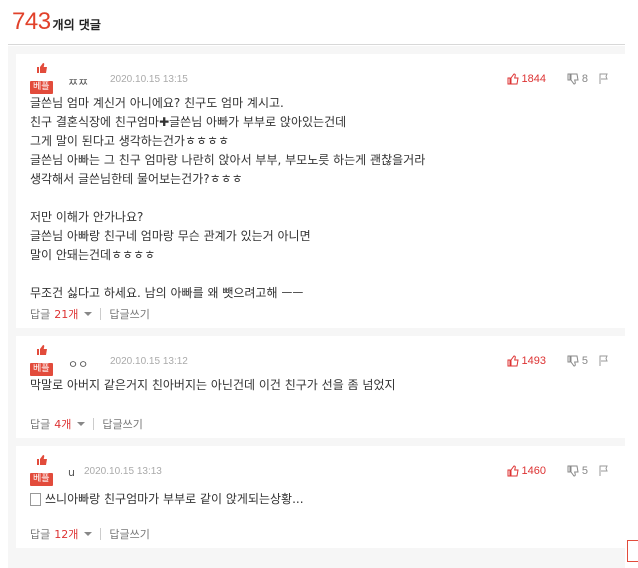 The image size is (638, 568). What do you see at coordinates (35, 499) in the screenshot?
I see `document-icon` at bounding box center [35, 499].